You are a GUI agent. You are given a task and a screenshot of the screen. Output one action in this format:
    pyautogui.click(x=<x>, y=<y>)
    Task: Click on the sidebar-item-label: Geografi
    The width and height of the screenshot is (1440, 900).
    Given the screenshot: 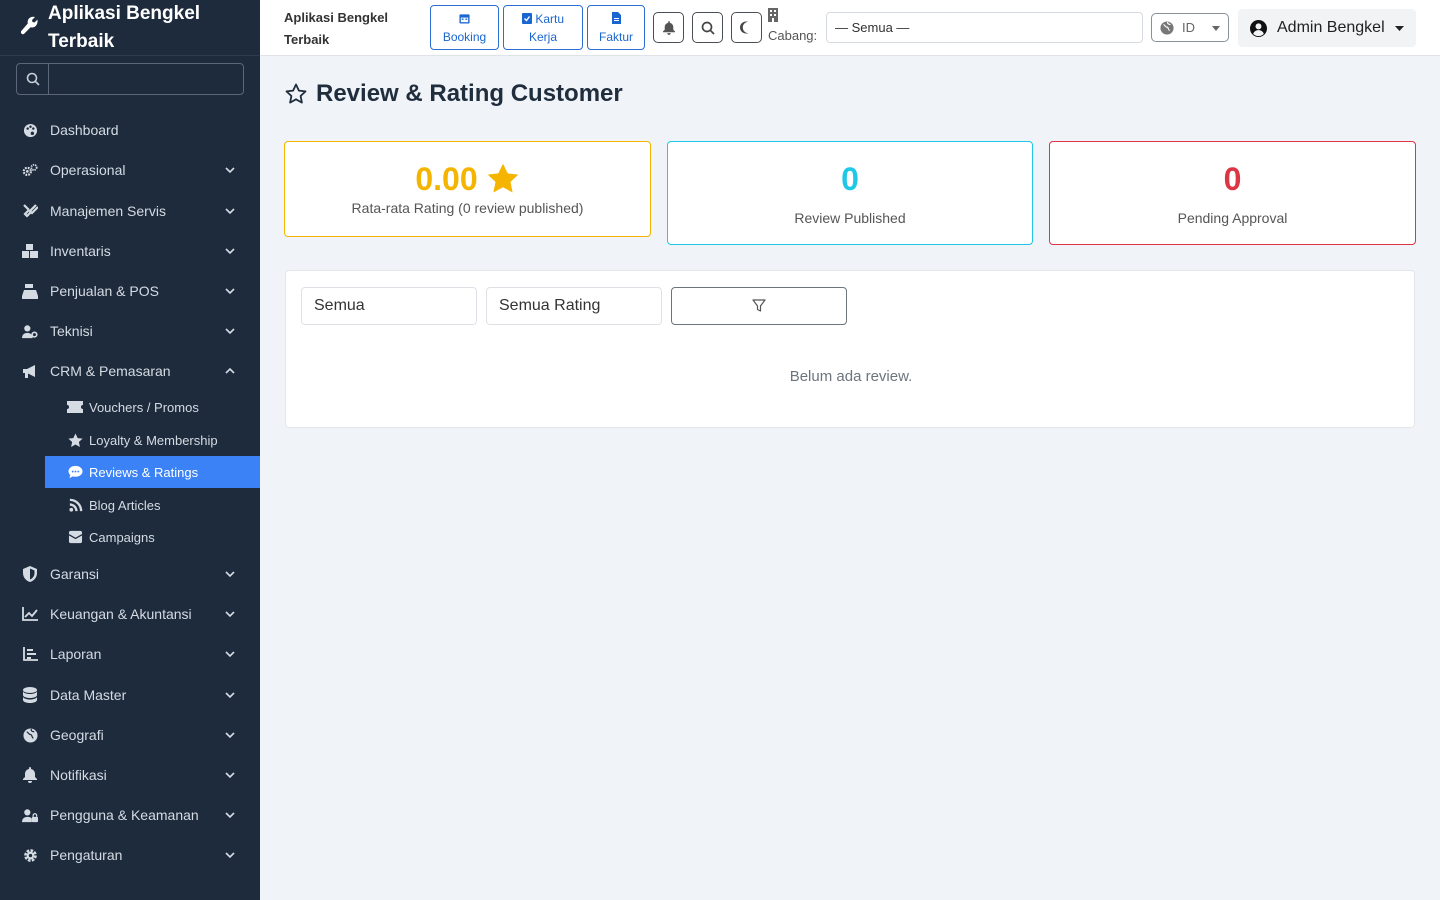 What is the action you would take?
    pyautogui.click(x=77, y=735)
    